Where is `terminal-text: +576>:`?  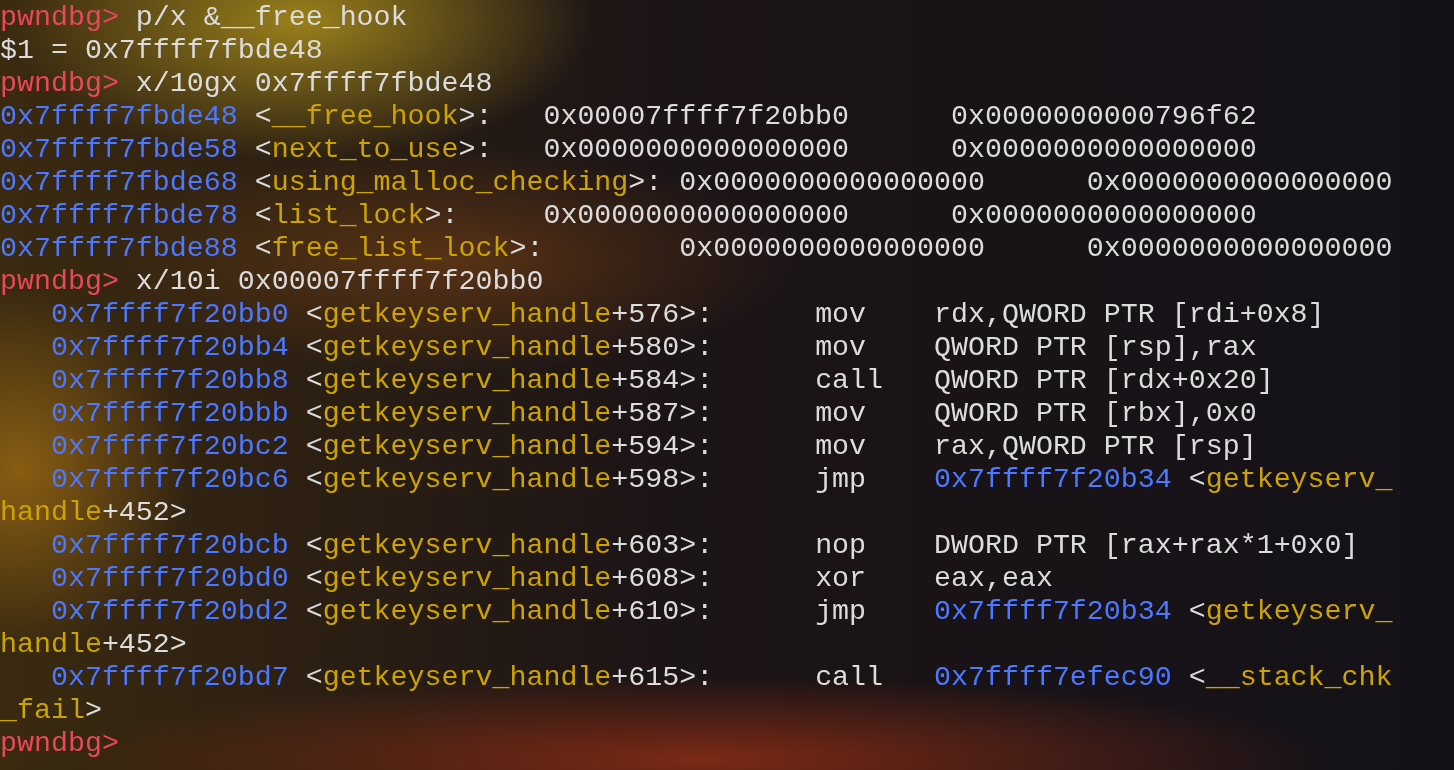 terminal-text: +576>: is located at coordinates (662, 314).